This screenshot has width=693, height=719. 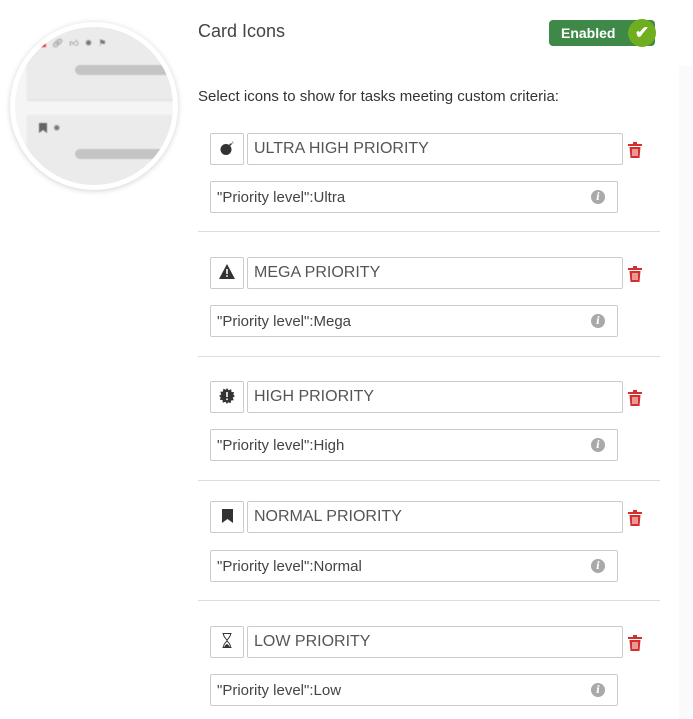 I want to click on link-icon: 🔗︎, so click(x=57, y=43).